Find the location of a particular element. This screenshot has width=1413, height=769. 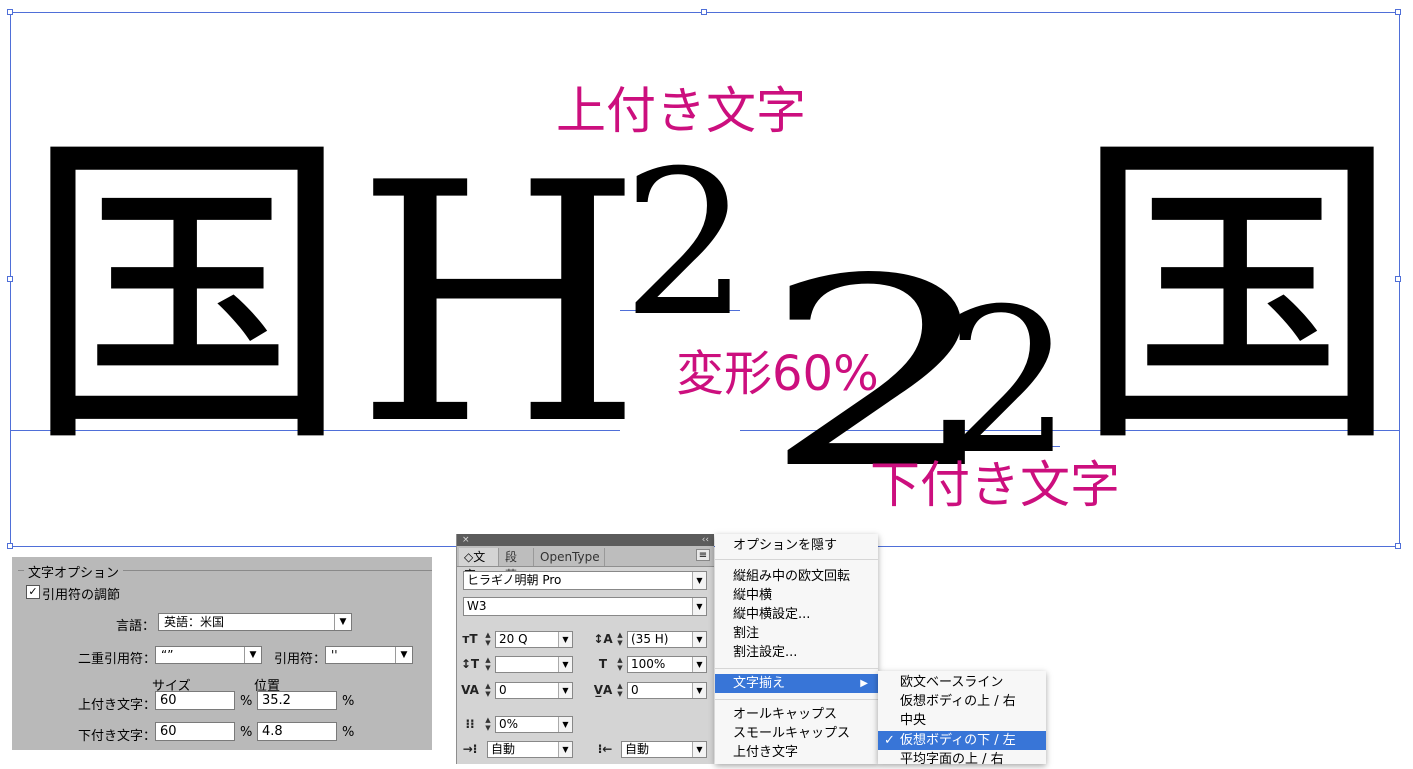

tab-paragraph: 段落 is located at coordinates (517, 565).